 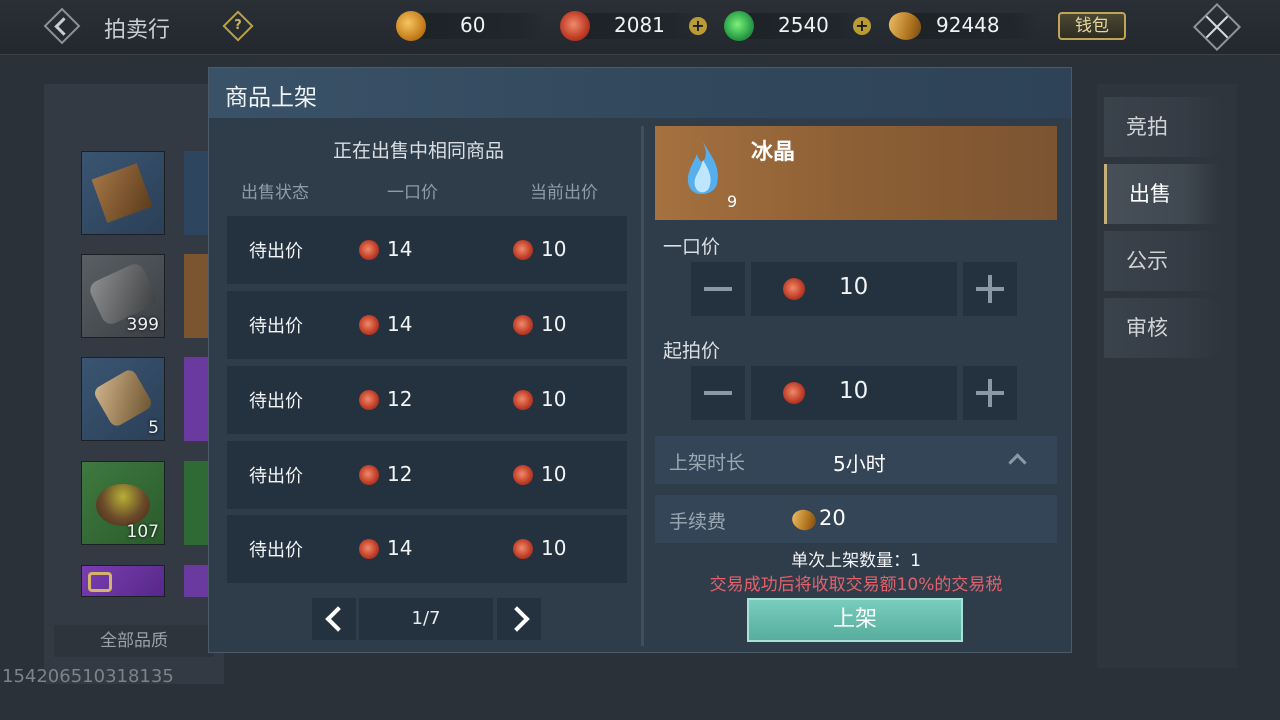 I want to click on help-icon: ?, so click(x=238, y=25).